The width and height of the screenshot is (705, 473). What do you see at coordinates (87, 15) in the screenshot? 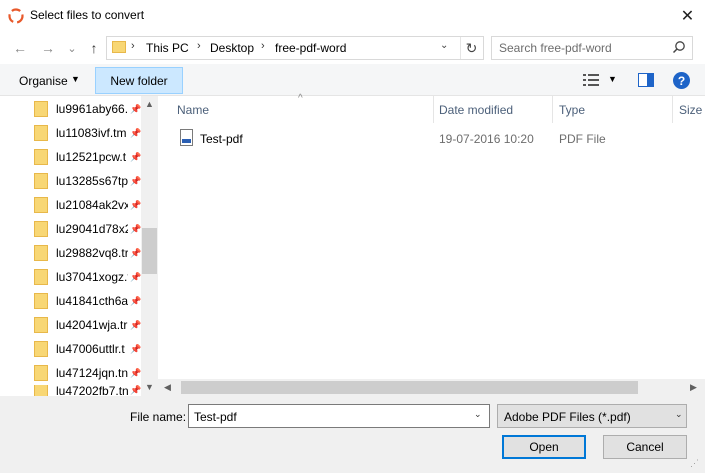
I see `window-title: Select files to convert` at bounding box center [87, 15].